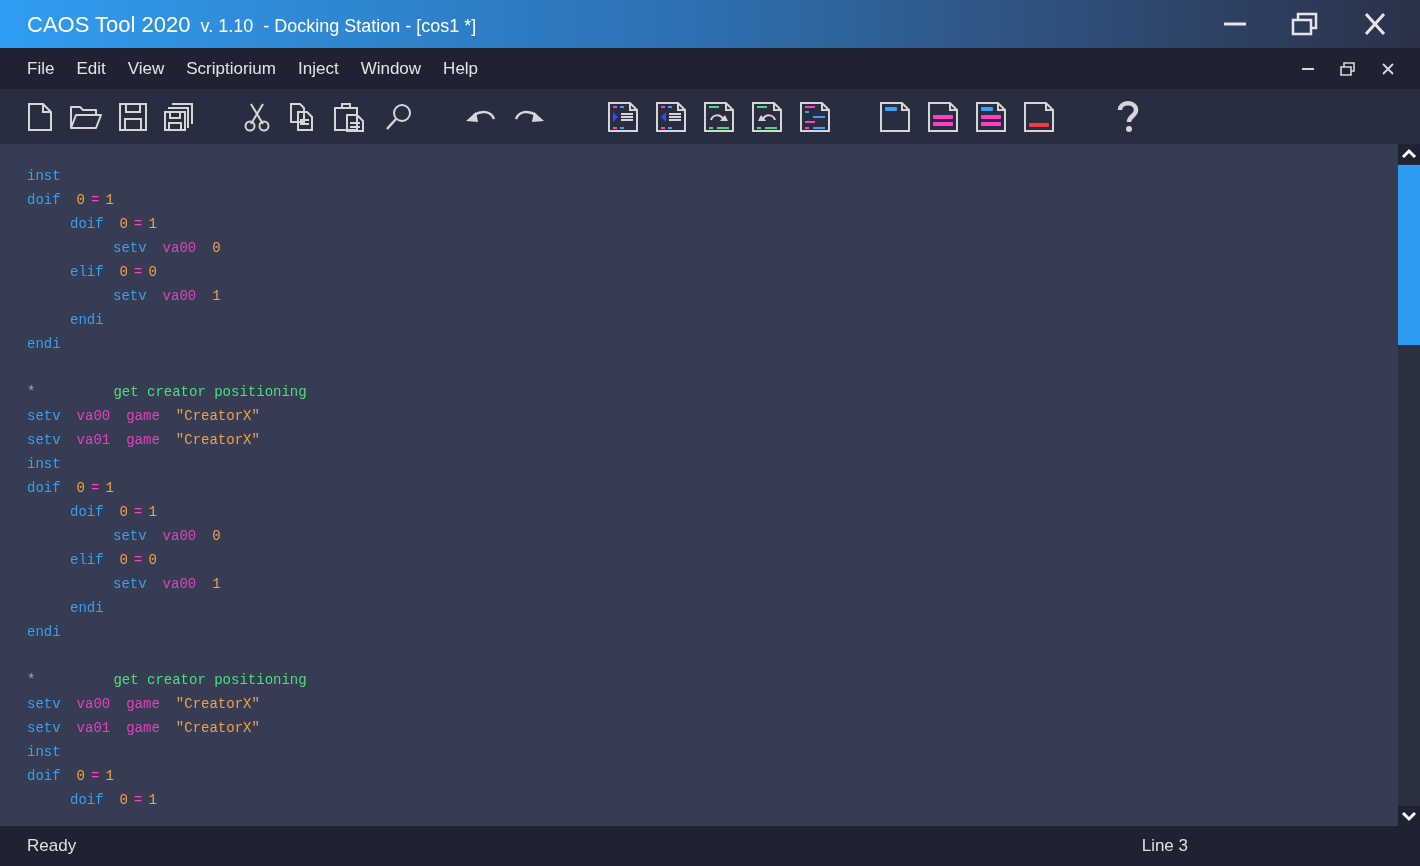  I want to click on menu-item: Inject, so click(318, 68).